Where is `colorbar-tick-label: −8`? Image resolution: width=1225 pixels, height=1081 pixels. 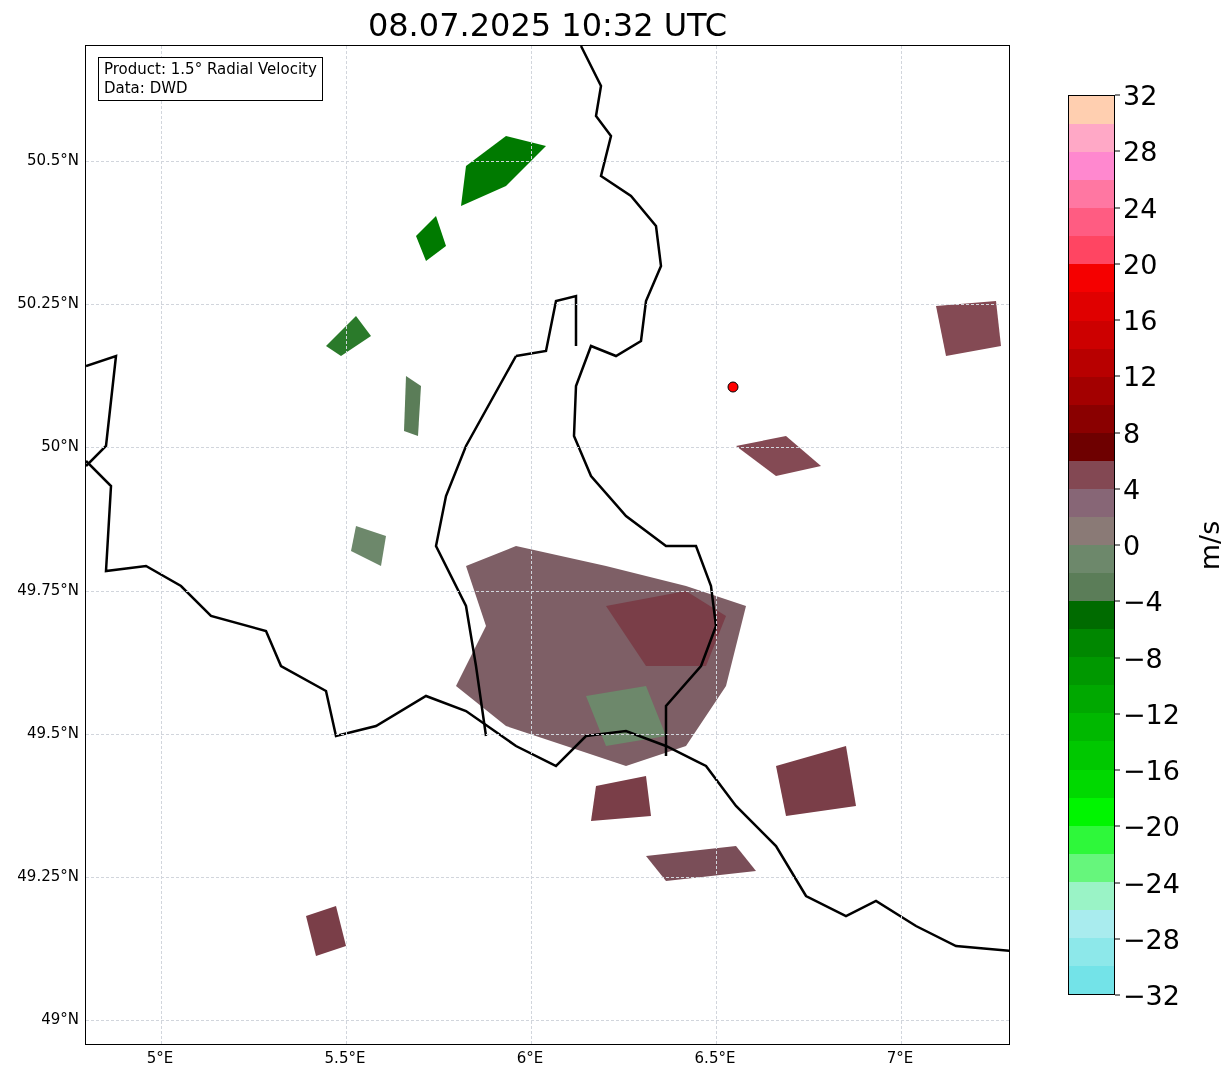
colorbar-tick-label: −8 is located at coordinates (1143, 657).